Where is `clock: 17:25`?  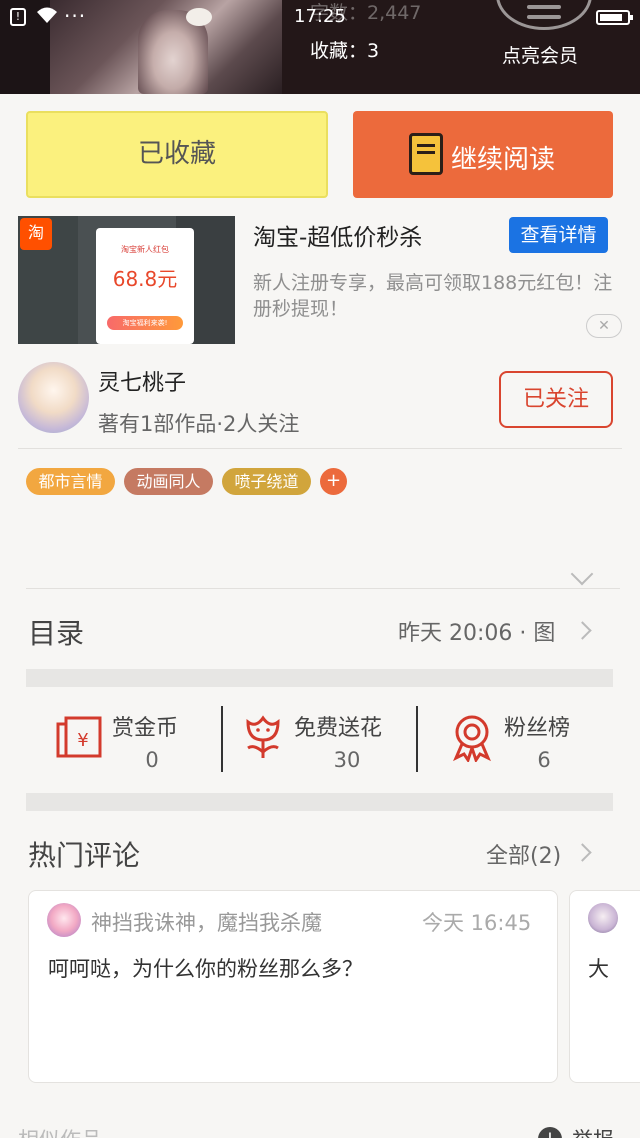 clock: 17:25 is located at coordinates (320, 16).